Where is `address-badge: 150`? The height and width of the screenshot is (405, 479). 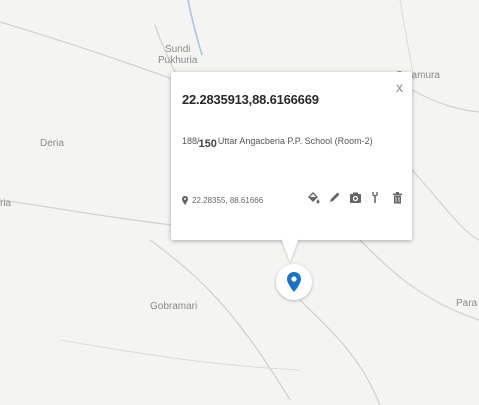 address-badge: 150 is located at coordinates (207, 144).